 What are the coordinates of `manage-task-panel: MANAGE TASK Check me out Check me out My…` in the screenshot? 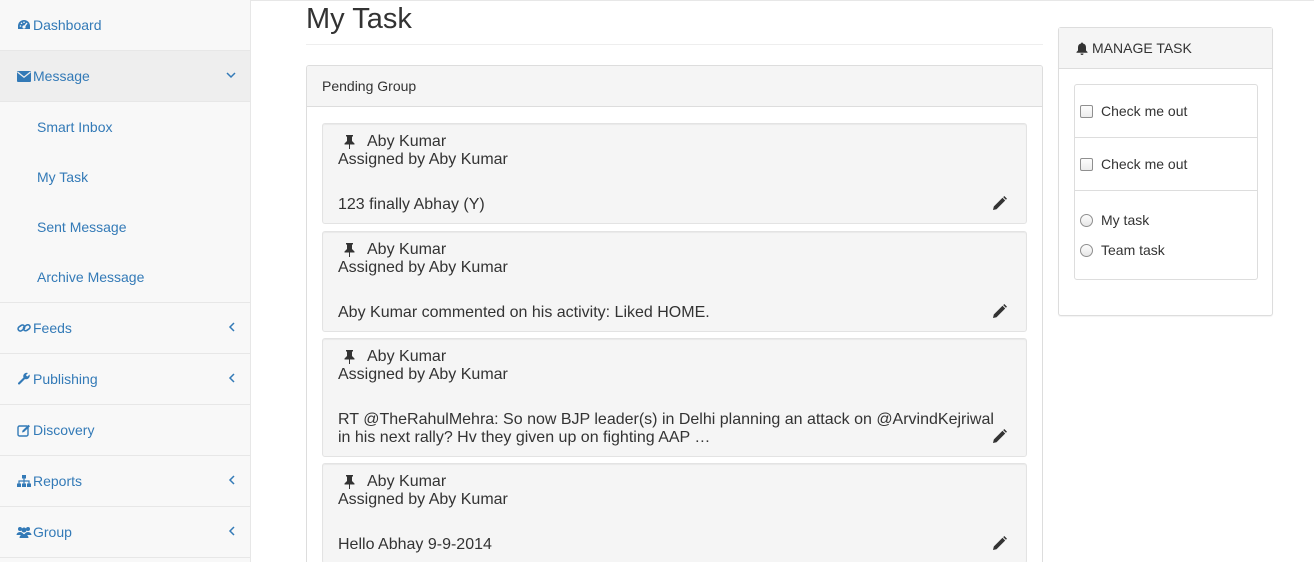 It's located at (1165, 171).